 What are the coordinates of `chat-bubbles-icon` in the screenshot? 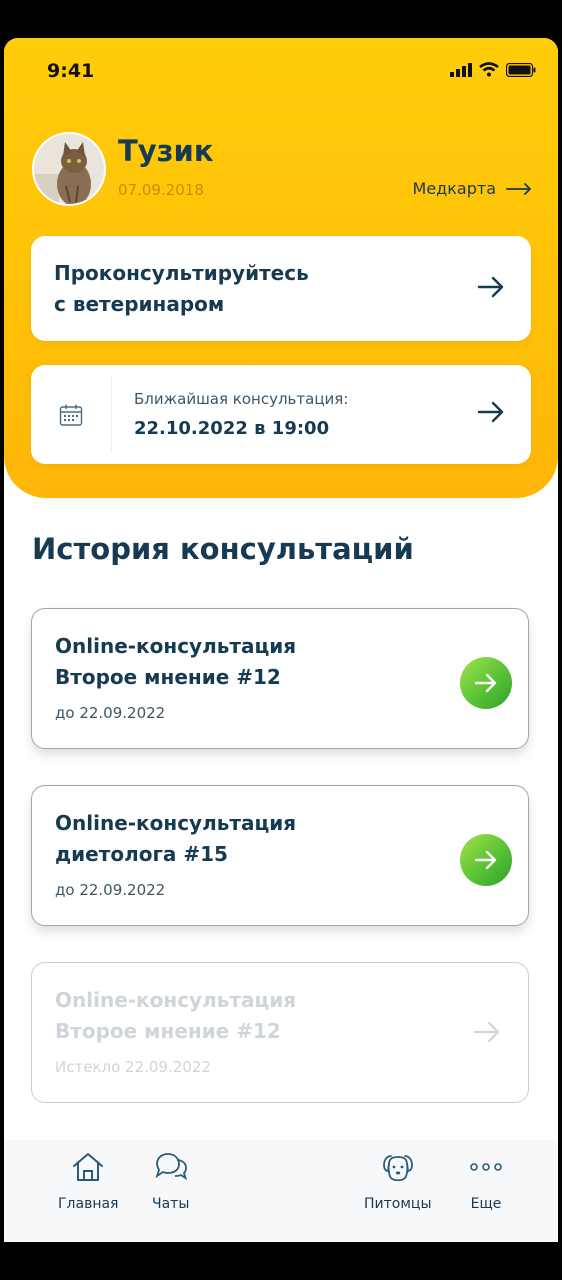 It's located at (171, 1167).